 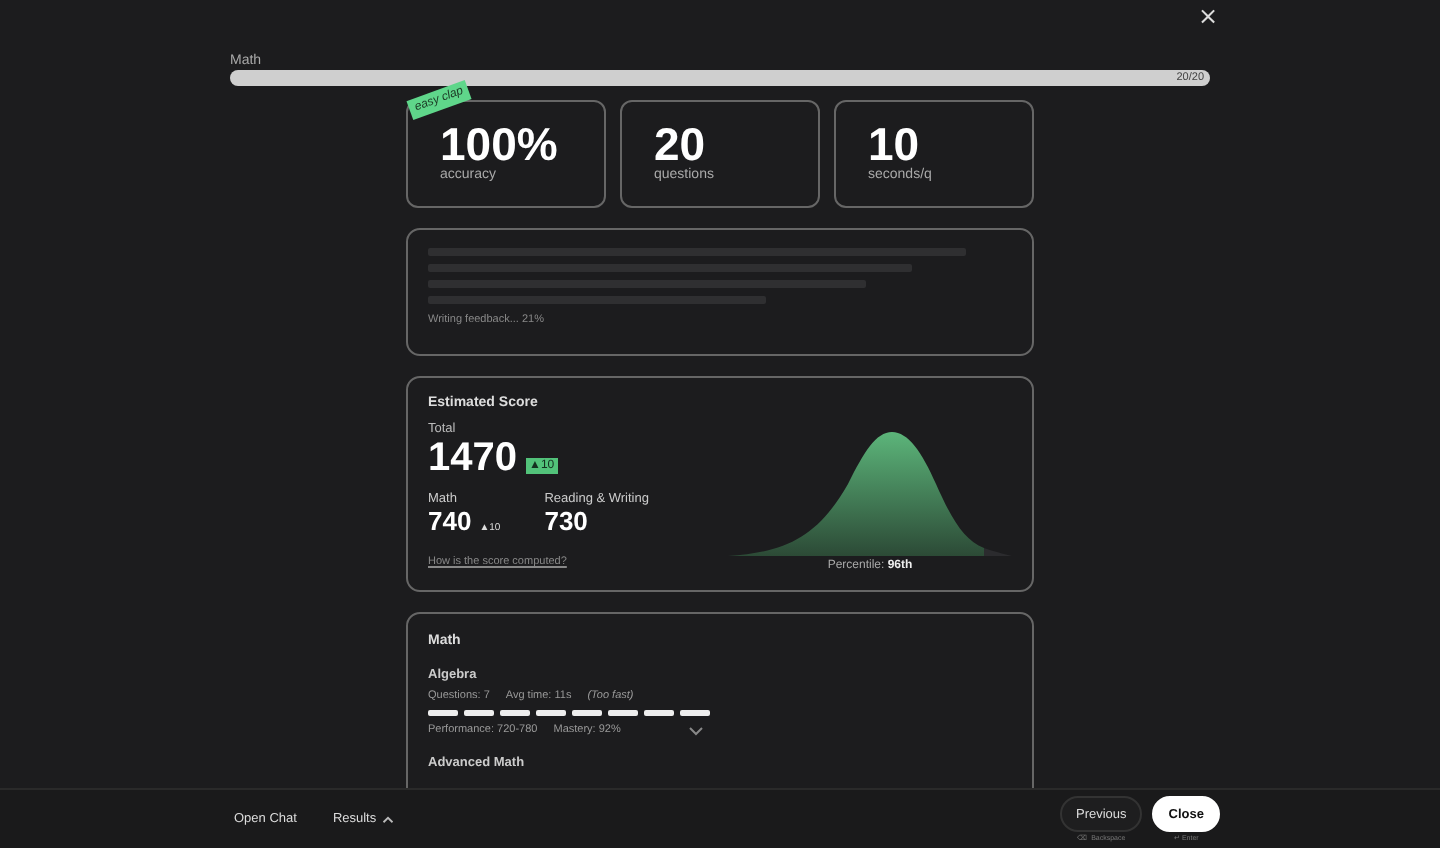 What do you see at coordinates (388, 819) in the screenshot?
I see `caret-icon` at bounding box center [388, 819].